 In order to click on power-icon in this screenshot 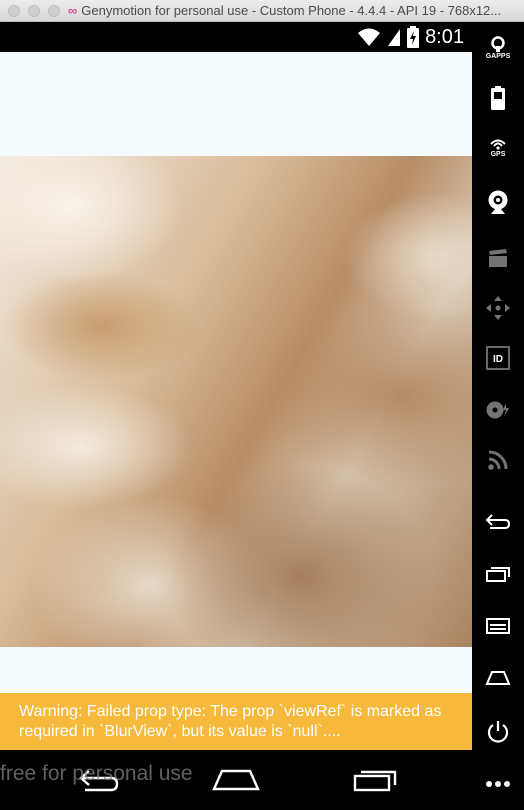, I will do `click(498, 732)`.